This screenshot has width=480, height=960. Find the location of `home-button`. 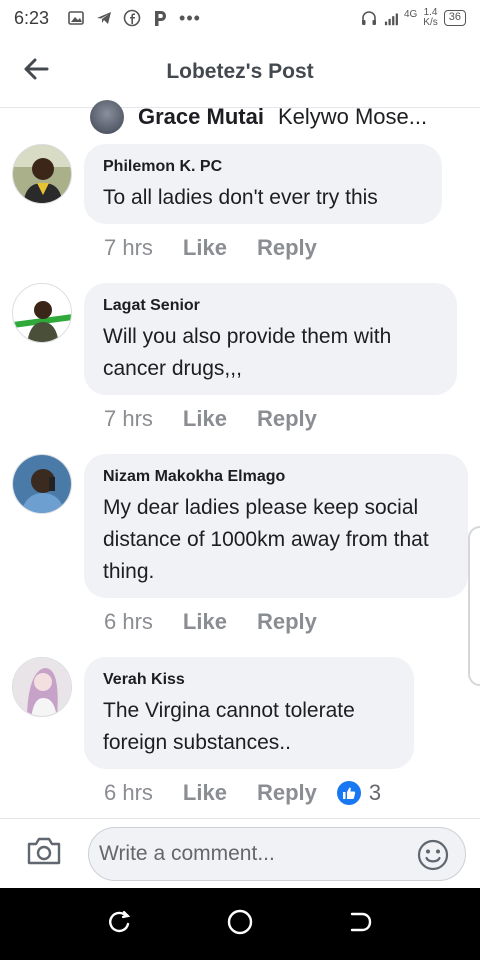

home-button is located at coordinates (240, 924).